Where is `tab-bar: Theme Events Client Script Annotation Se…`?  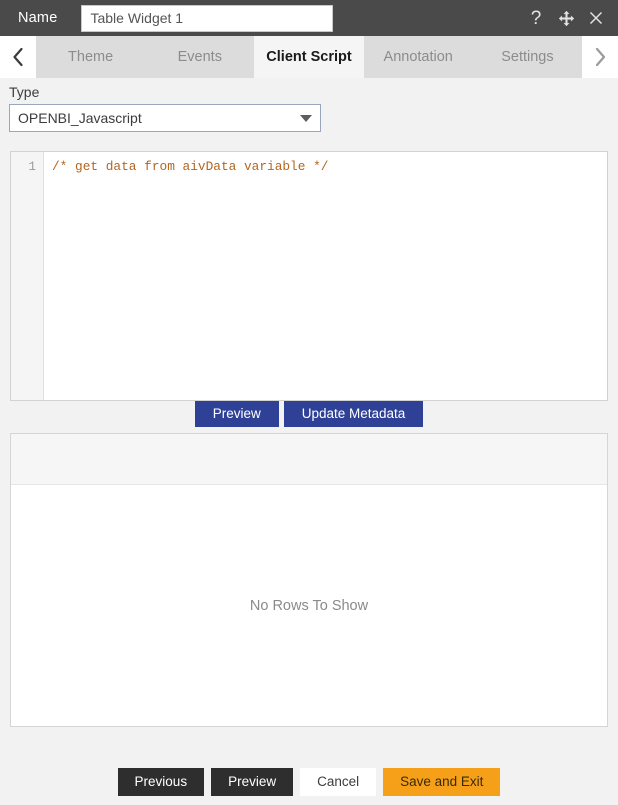
tab-bar: Theme Events Client Script Annotation Se… is located at coordinates (309, 57).